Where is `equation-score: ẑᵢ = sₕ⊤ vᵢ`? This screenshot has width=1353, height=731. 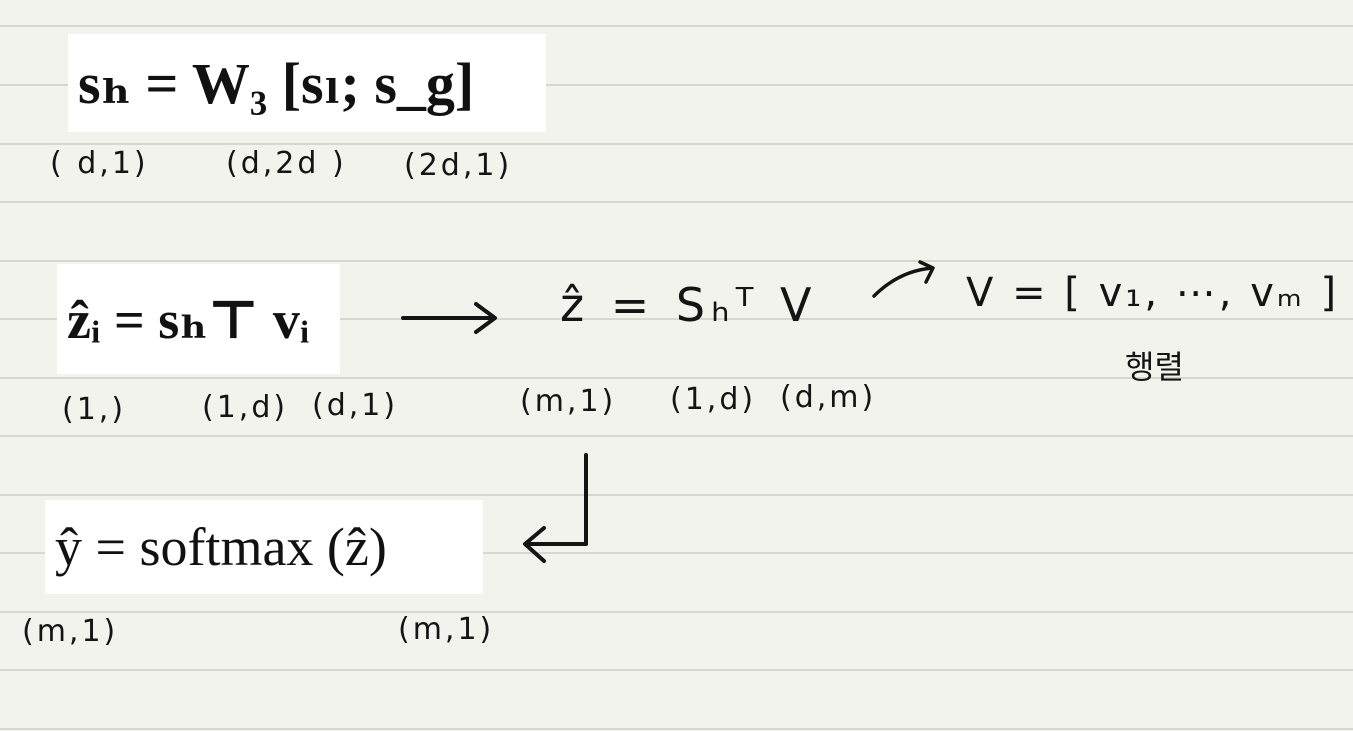 equation-score: ẑᵢ = sₕ⊤ vᵢ is located at coordinates (198, 319).